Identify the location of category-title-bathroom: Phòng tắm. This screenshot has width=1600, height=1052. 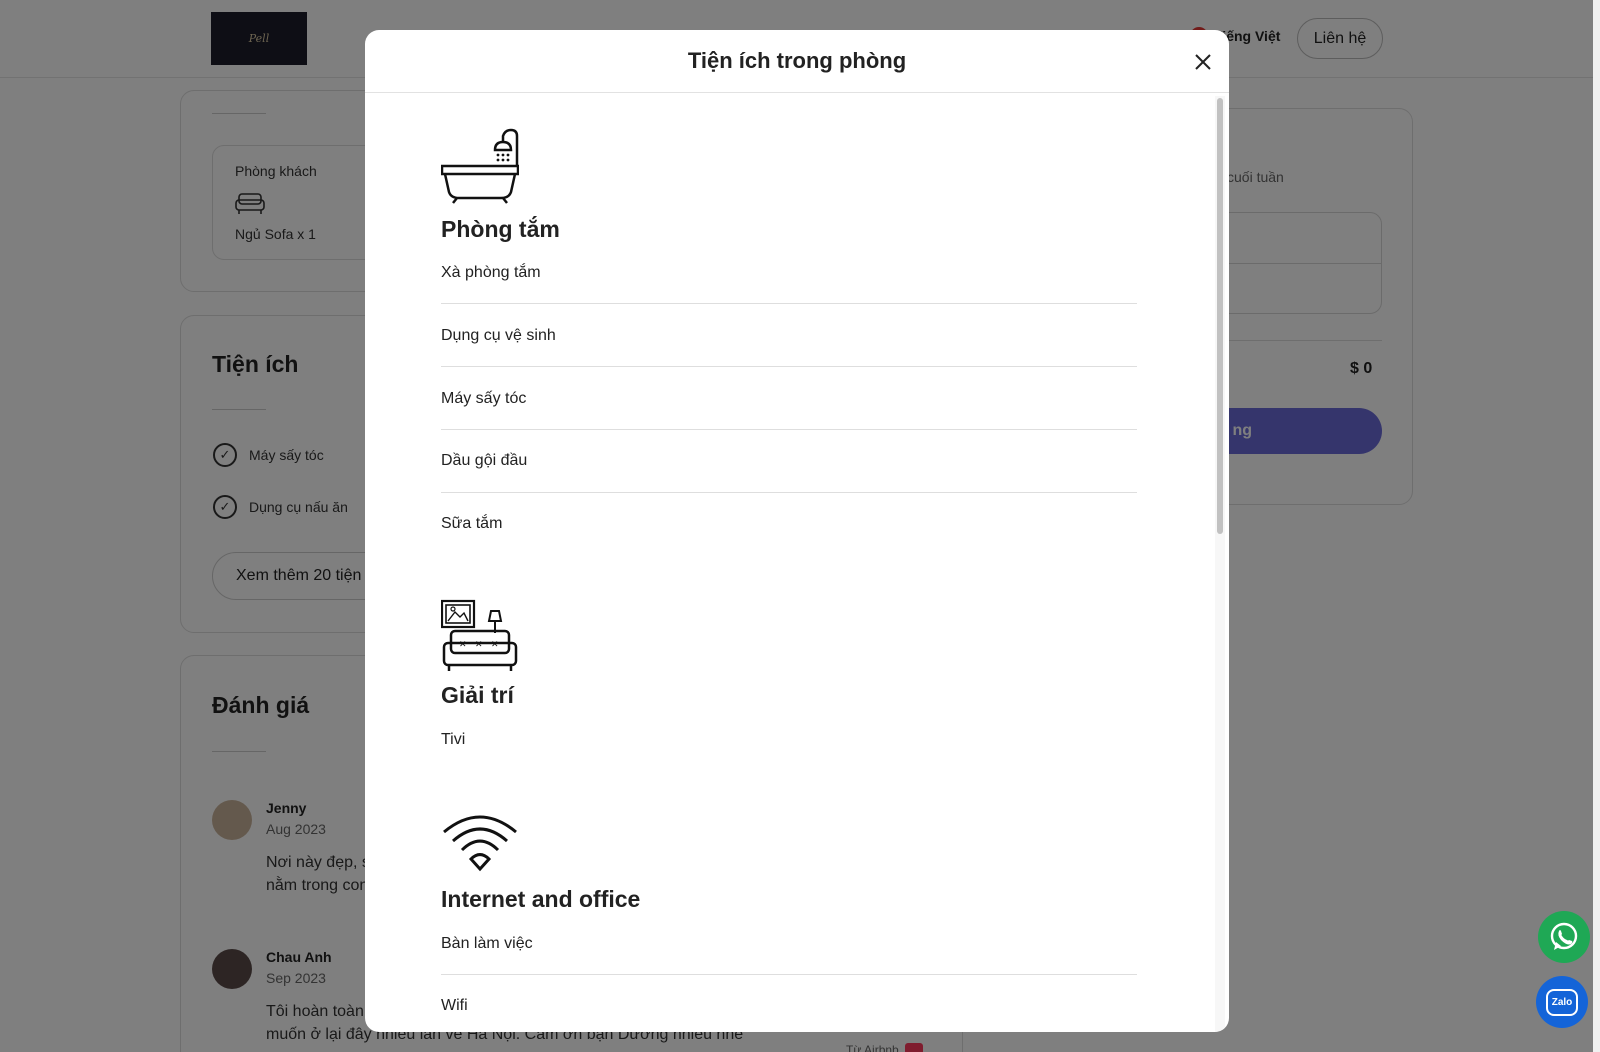
(500, 229).